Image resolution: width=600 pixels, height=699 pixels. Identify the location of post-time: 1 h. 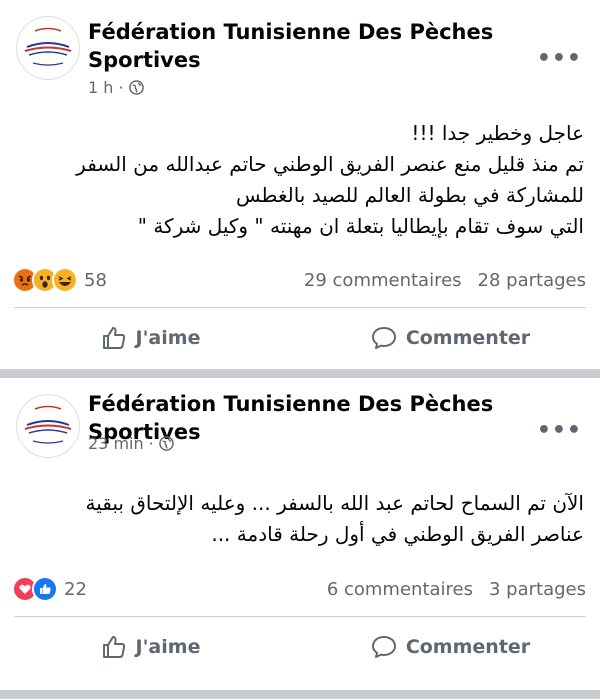
(100, 87).